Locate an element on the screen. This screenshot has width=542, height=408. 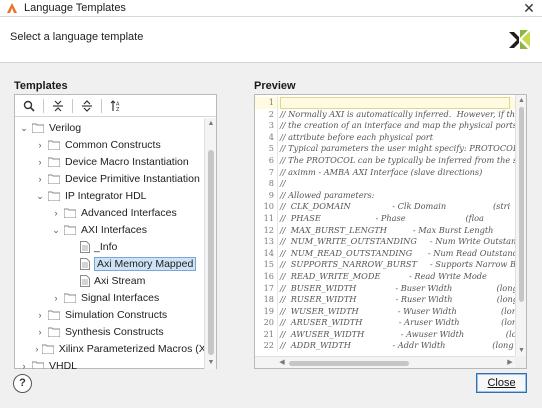
tree-item-simulation-constructs: › Simulation Constructs is located at coordinates (120, 315).